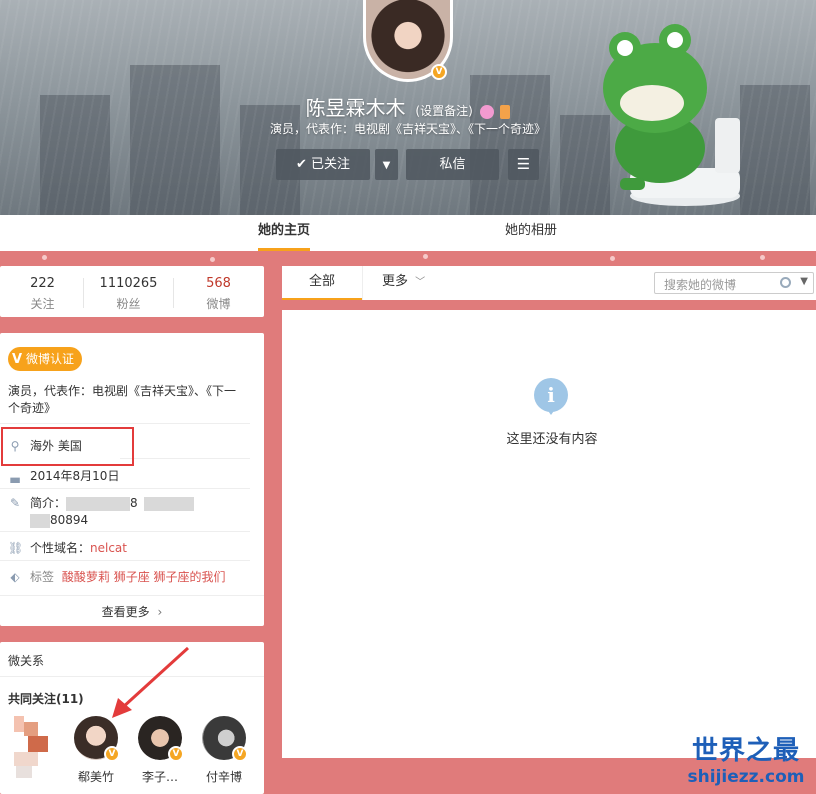 The height and width of the screenshot is (794, 816). I want to click on stat-value: 222, so click(42, 283).